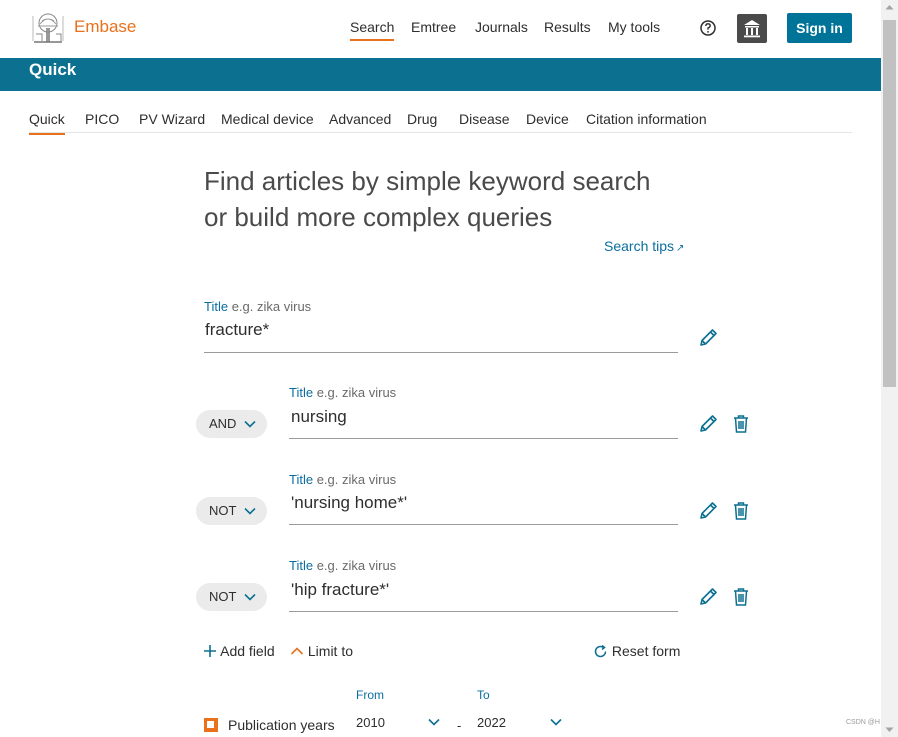  I want to click on tab-medical-device: Medical device, so click(267, 119).